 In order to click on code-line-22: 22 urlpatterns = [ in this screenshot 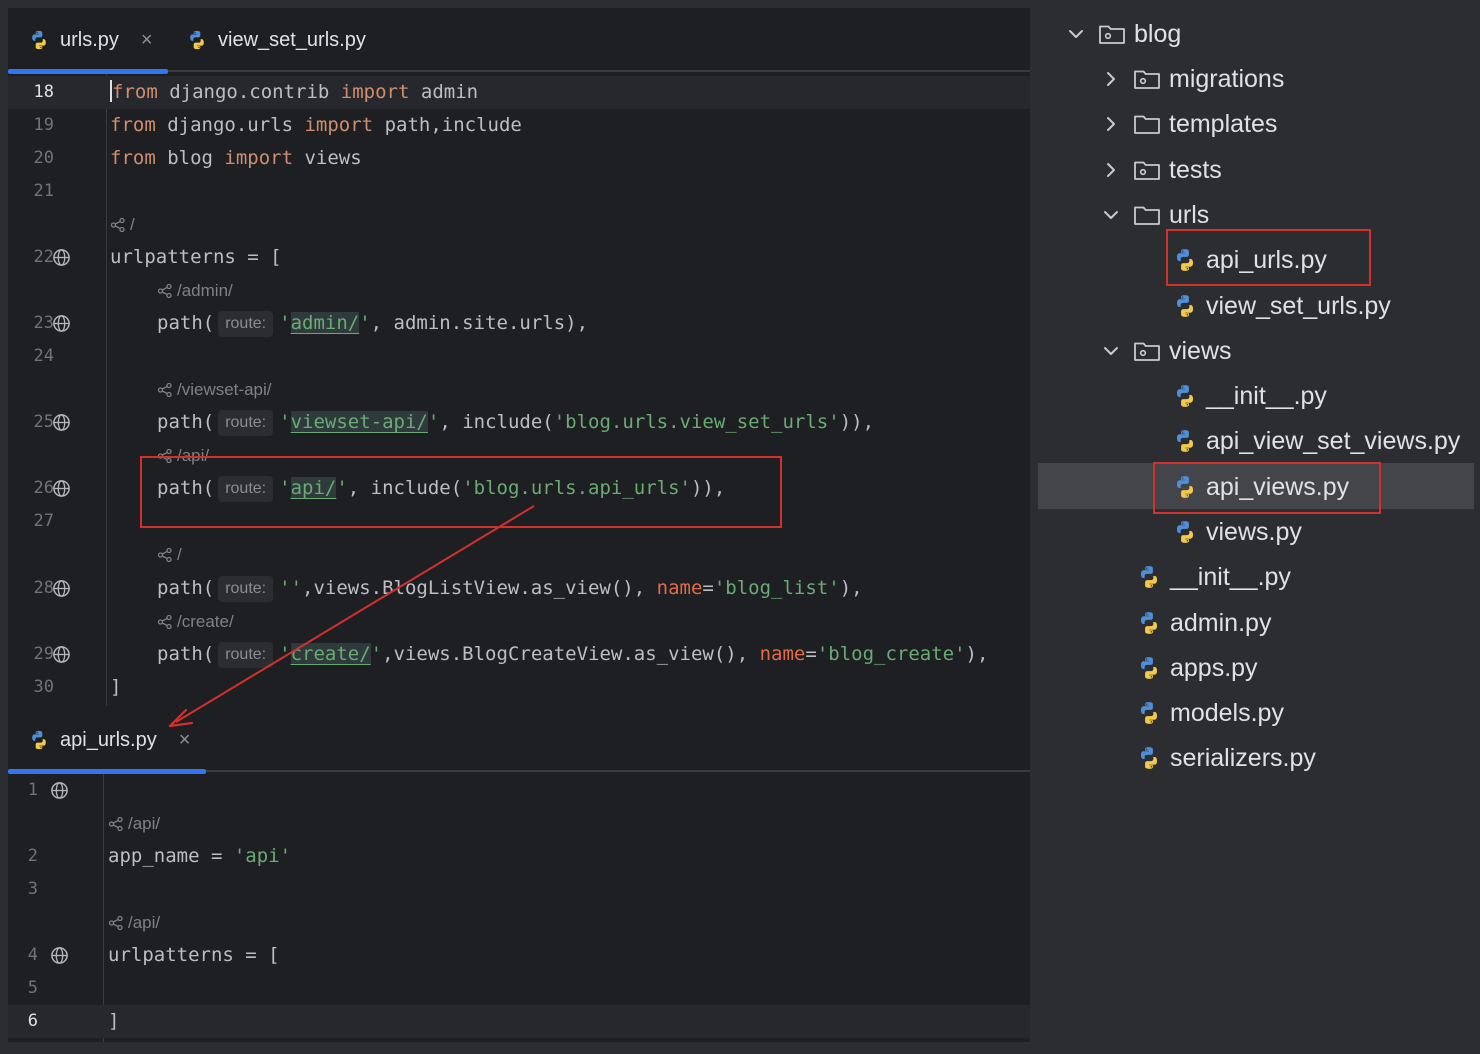, I will do `click(519, 257)`.